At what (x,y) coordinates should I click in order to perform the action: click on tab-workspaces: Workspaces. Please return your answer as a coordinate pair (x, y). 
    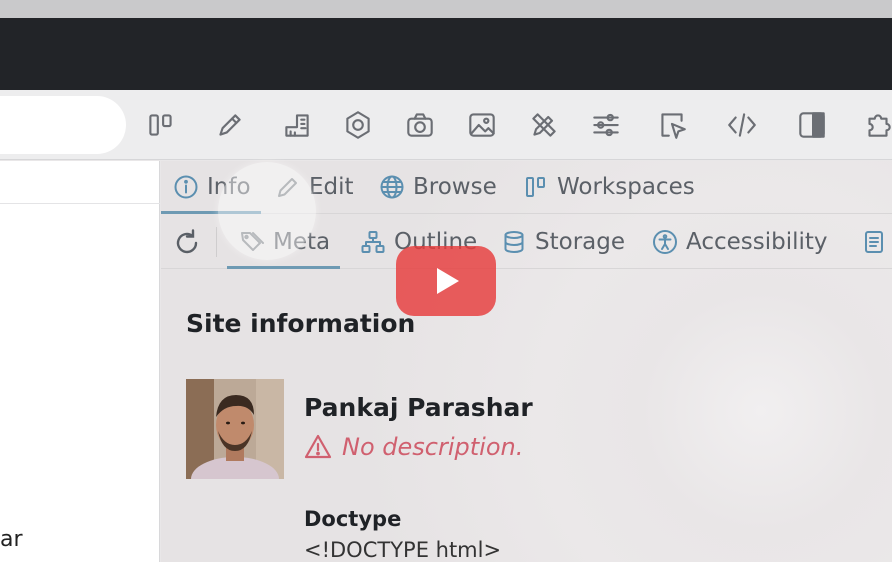
    Looking at the image, I should click on (609, 187).